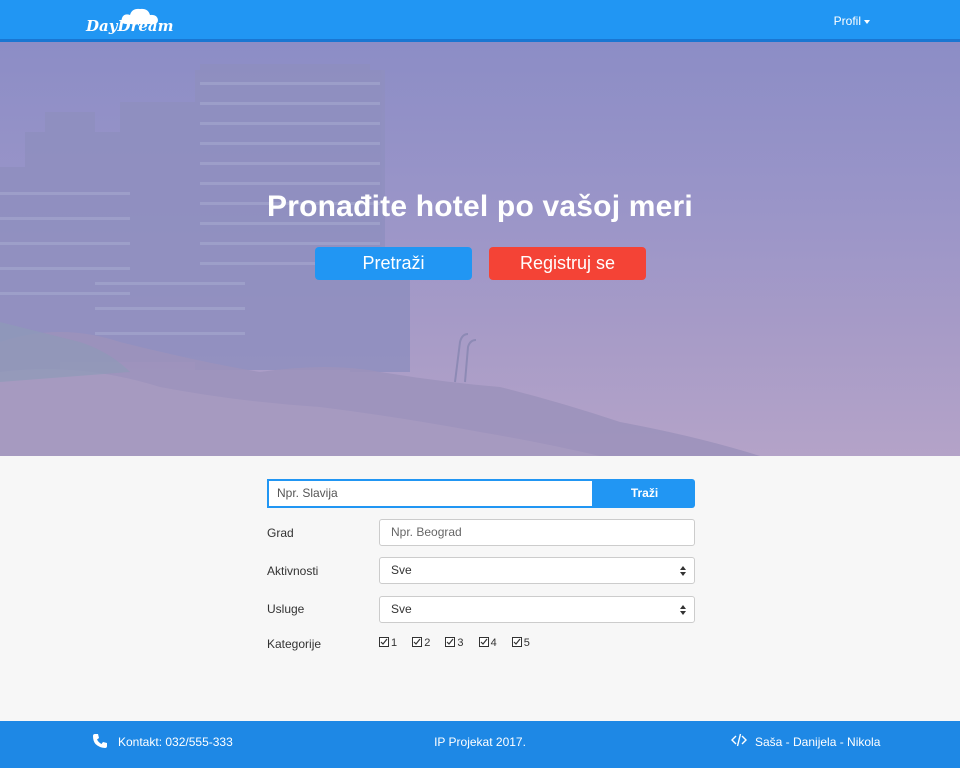 This screenshot has width=960, height=768. What do you see at coordinates (818, 742) in the screenshot?
I see `authors-text: Saša - Danijela - Nikola` at bounding box center [818, 742].